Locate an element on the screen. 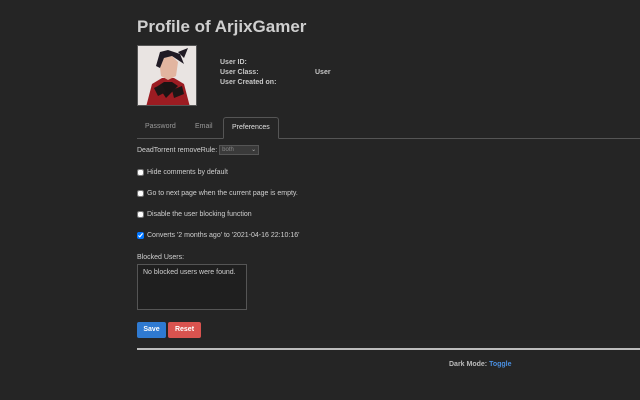  user-id-label: User ID: is located at coordinates (233, 62).